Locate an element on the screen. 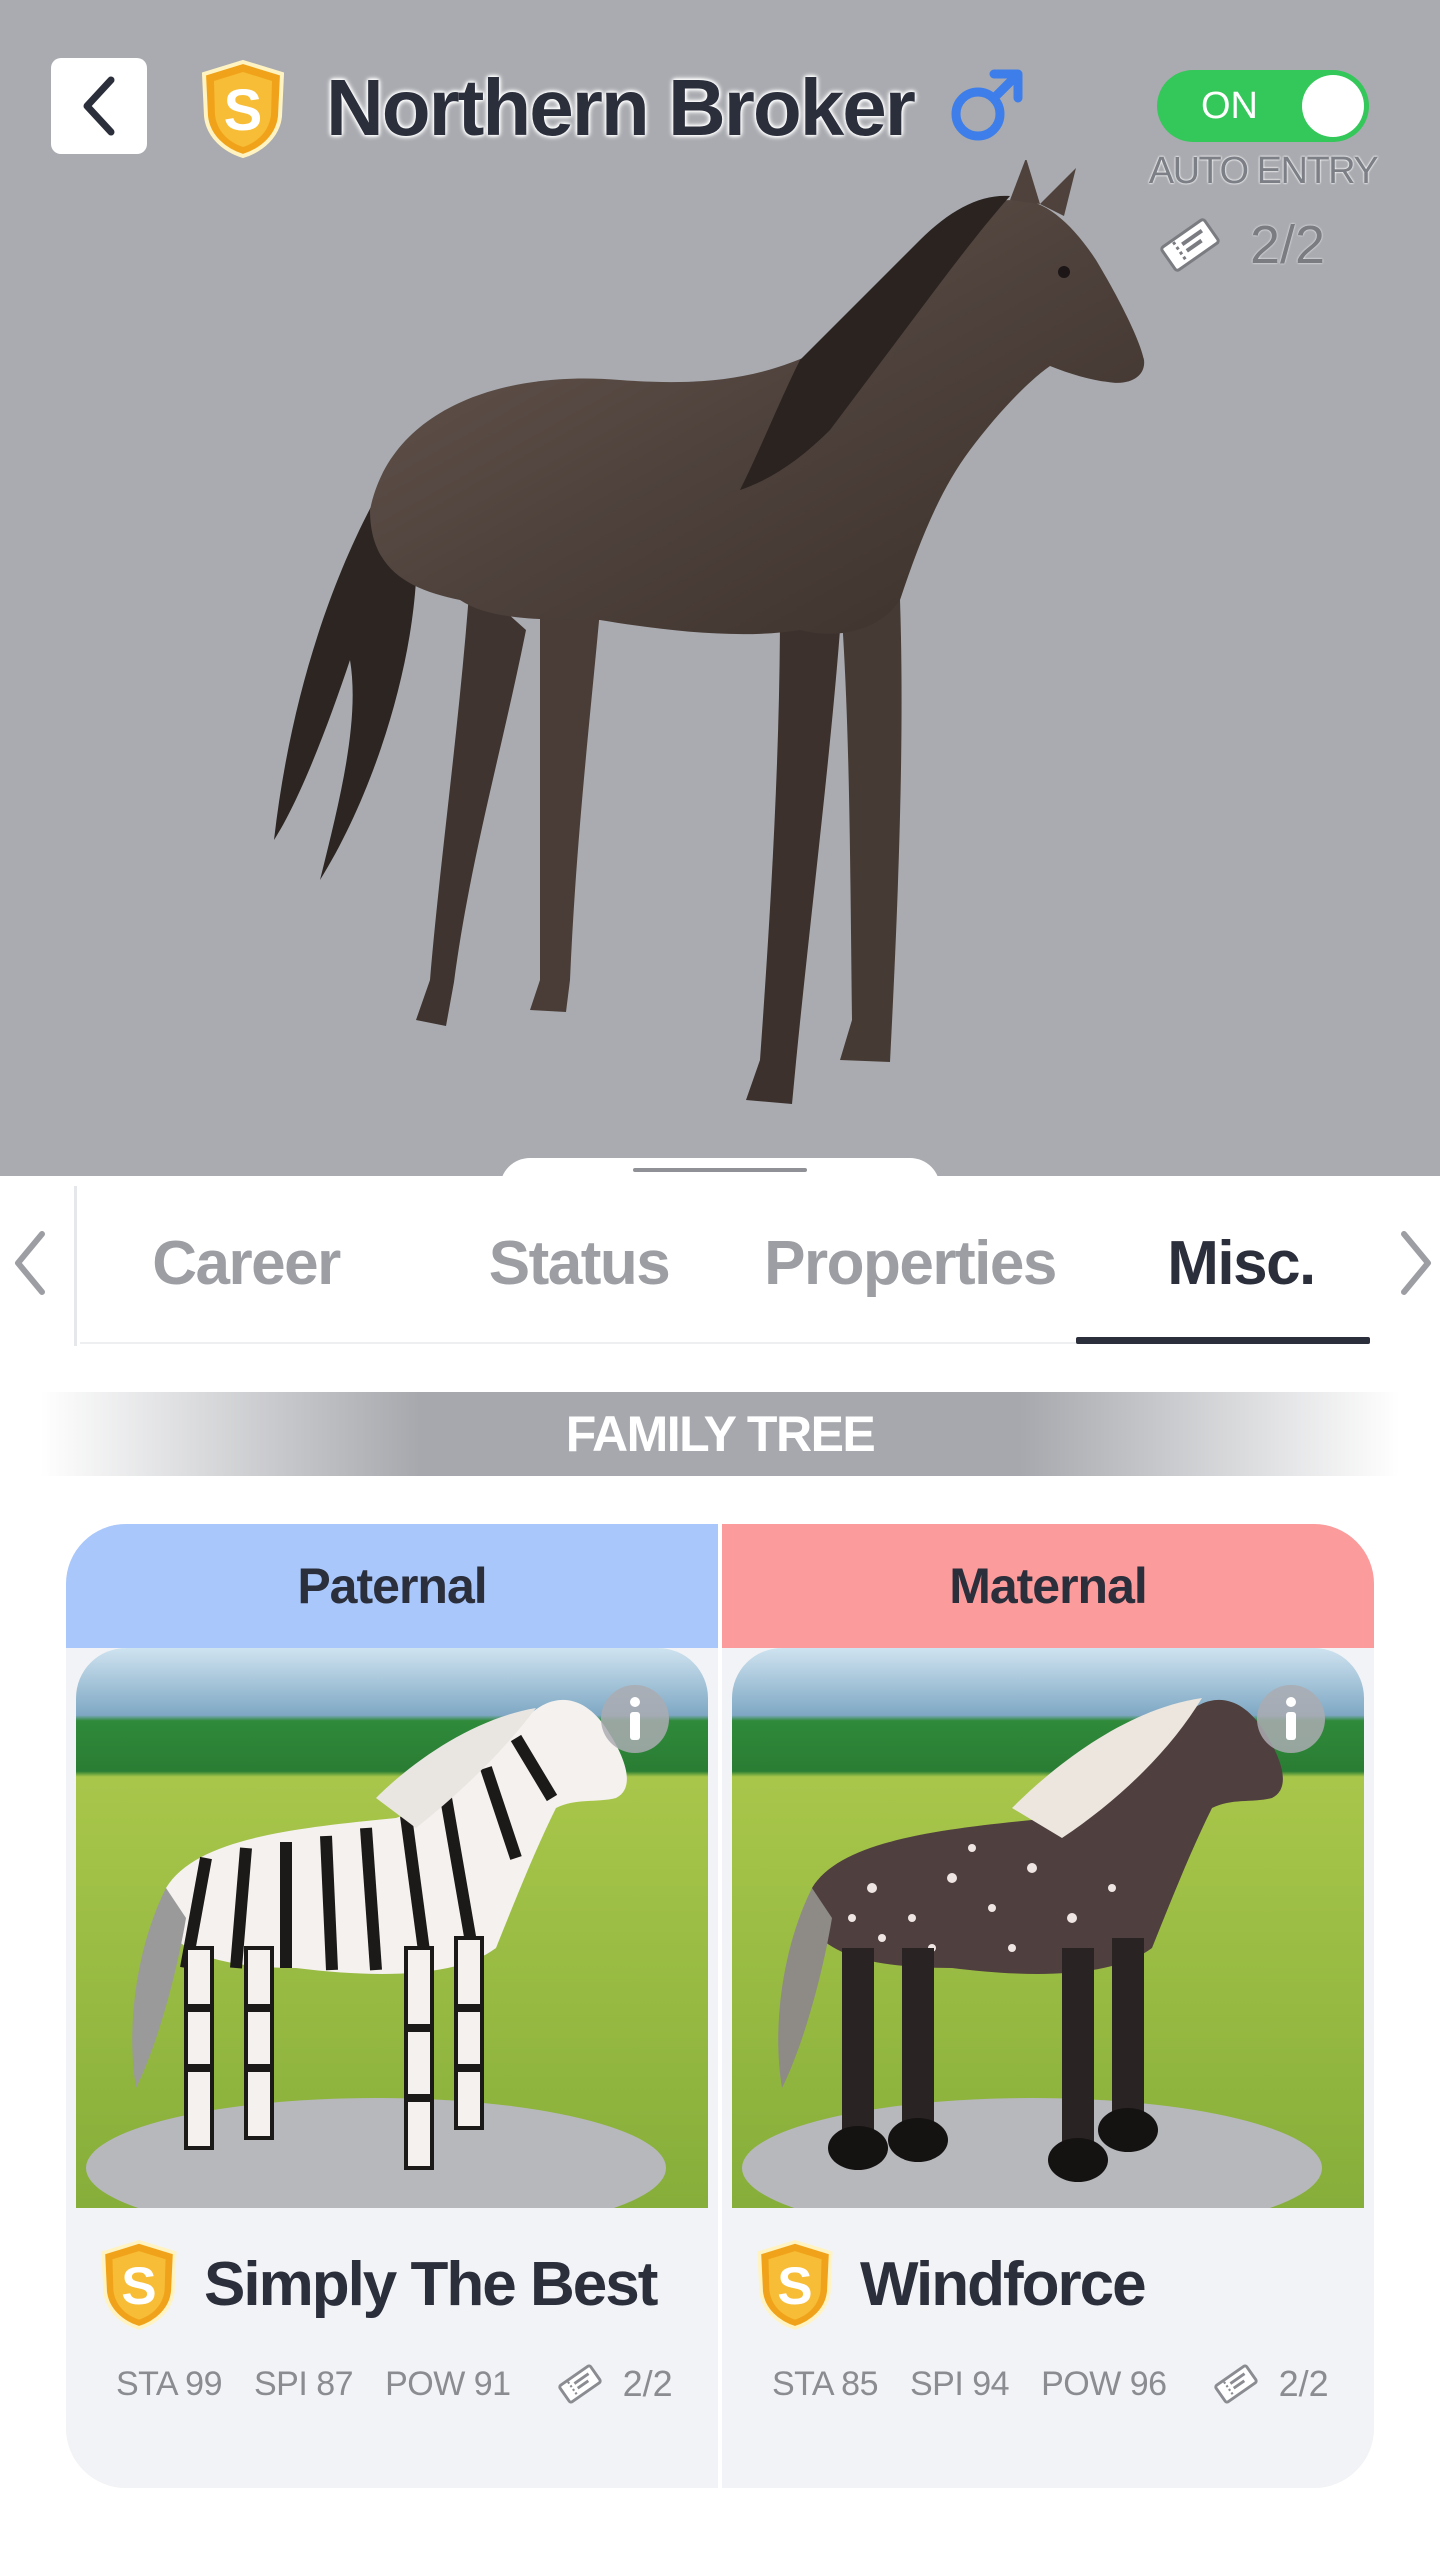 Image resolution: width=1440 pixels, height=2560 pixels. auto-entry-label: AUTO ENTRY is located at coordinates (1263, 171).